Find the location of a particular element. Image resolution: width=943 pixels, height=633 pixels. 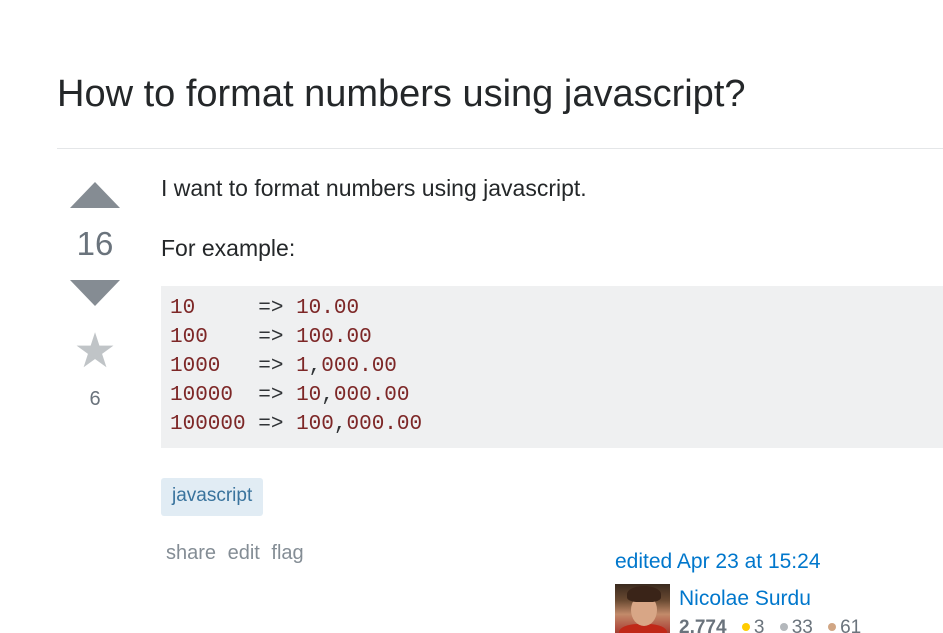

flag-link: flag is located at coordinates (287, 553).